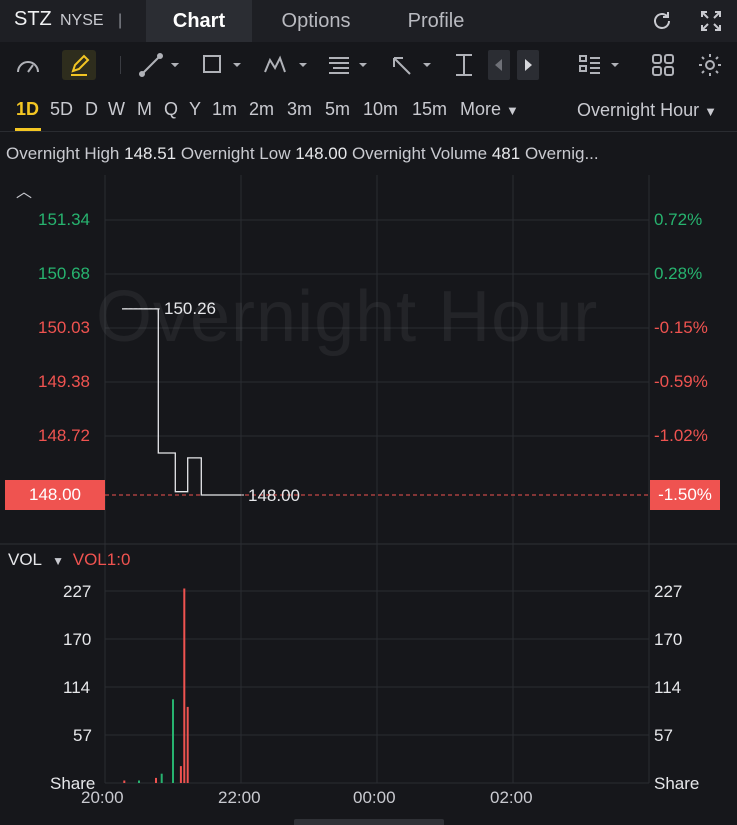 The image size is (737, 825). I want to click on panel-resize-handle, so click(369, 822).